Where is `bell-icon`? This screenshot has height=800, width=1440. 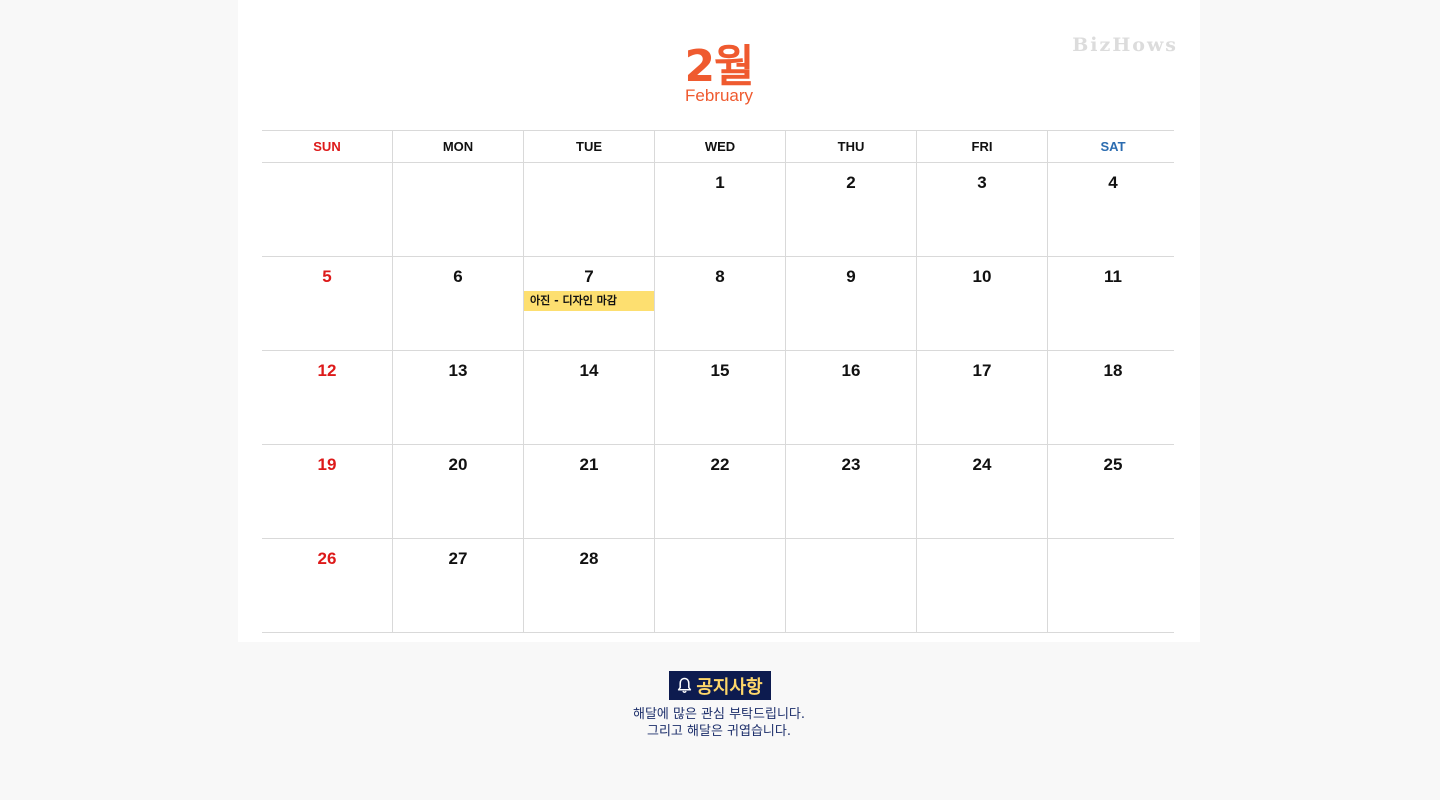 bell-icon is located at coordinates (684, 685).